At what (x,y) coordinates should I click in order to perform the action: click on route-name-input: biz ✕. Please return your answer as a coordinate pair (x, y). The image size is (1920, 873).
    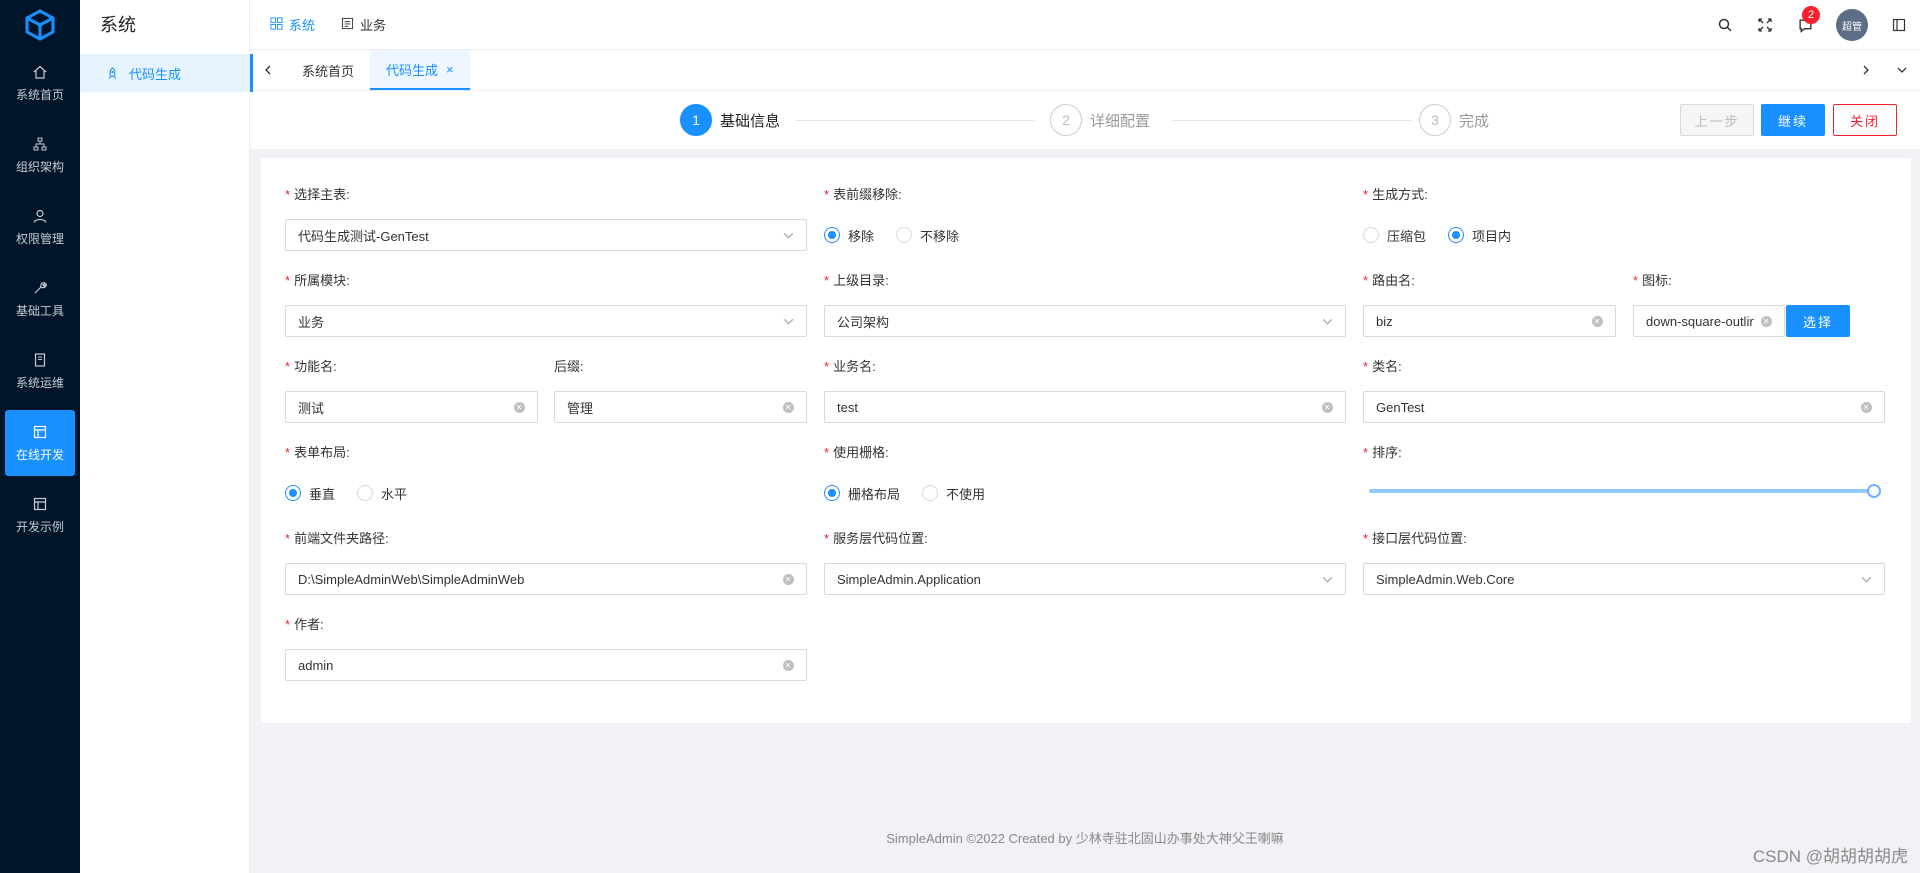
    Looking at the image, I should click on (1489, 321).